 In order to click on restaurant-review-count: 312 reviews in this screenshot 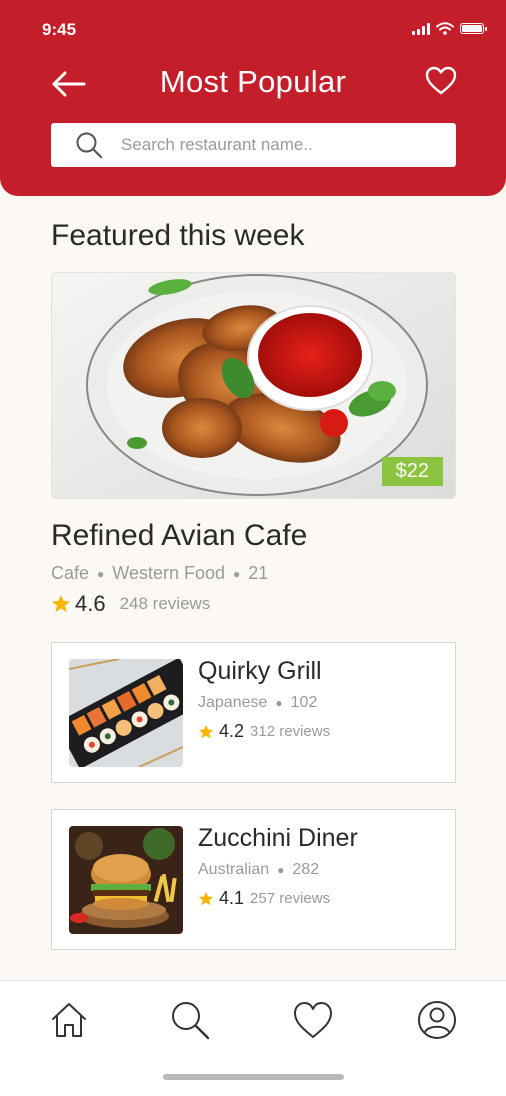, I will do `click(290, 731)`.